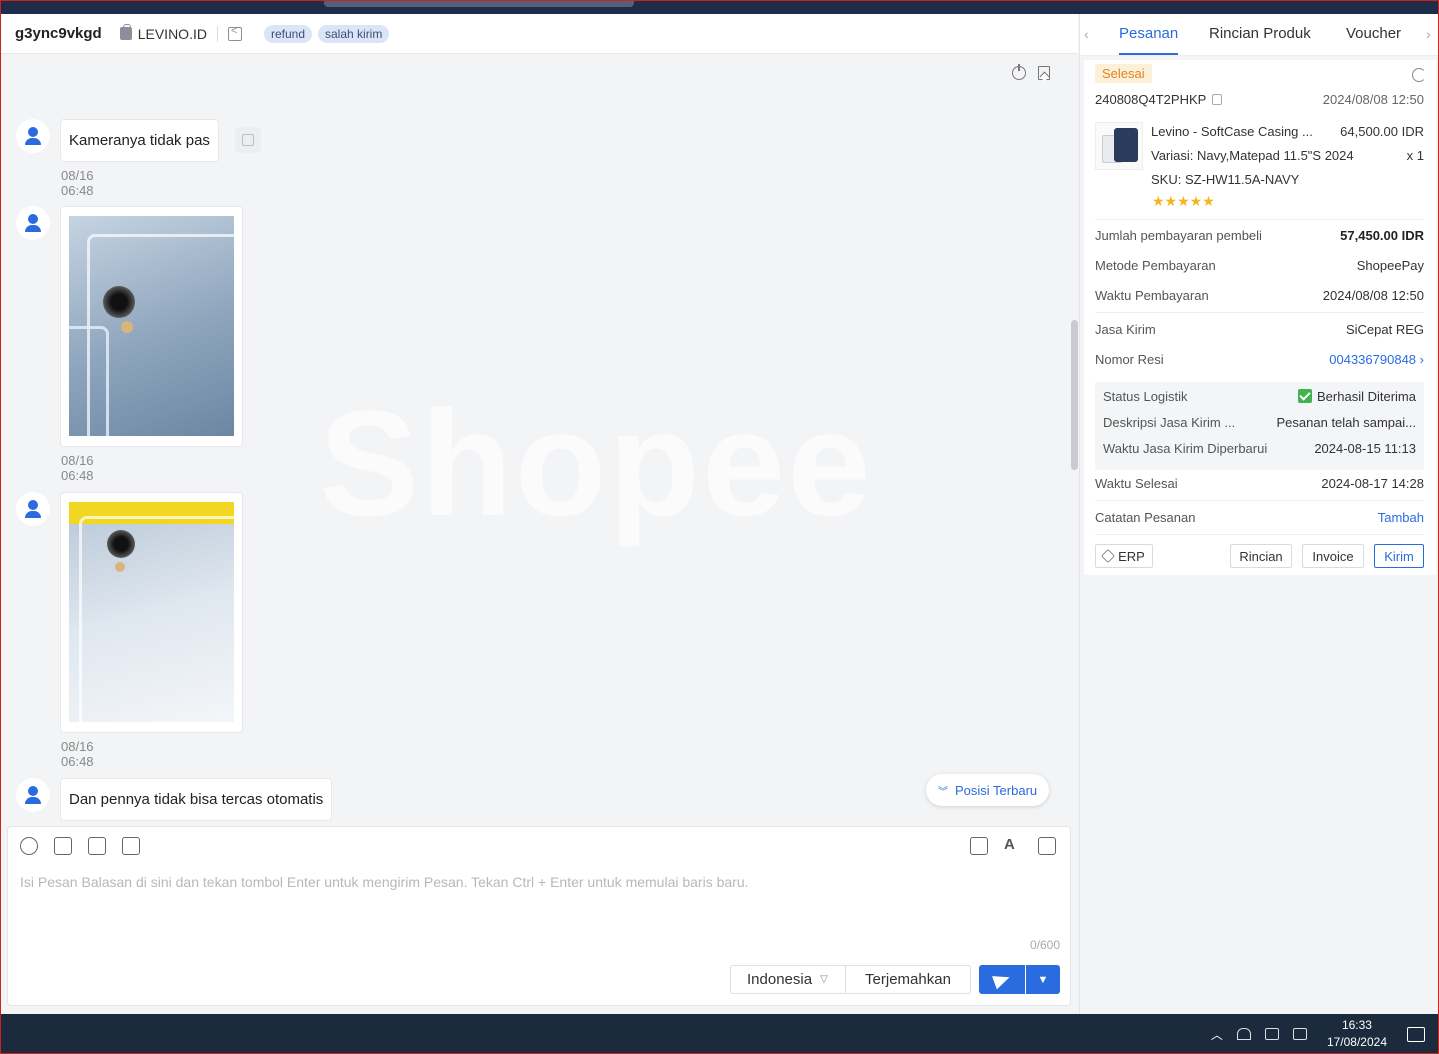 The width and height of the screenshot is (1439, 1054). Describe the element at coordinates (1002, 979) in the screenshot. I see `send-button` at that location.